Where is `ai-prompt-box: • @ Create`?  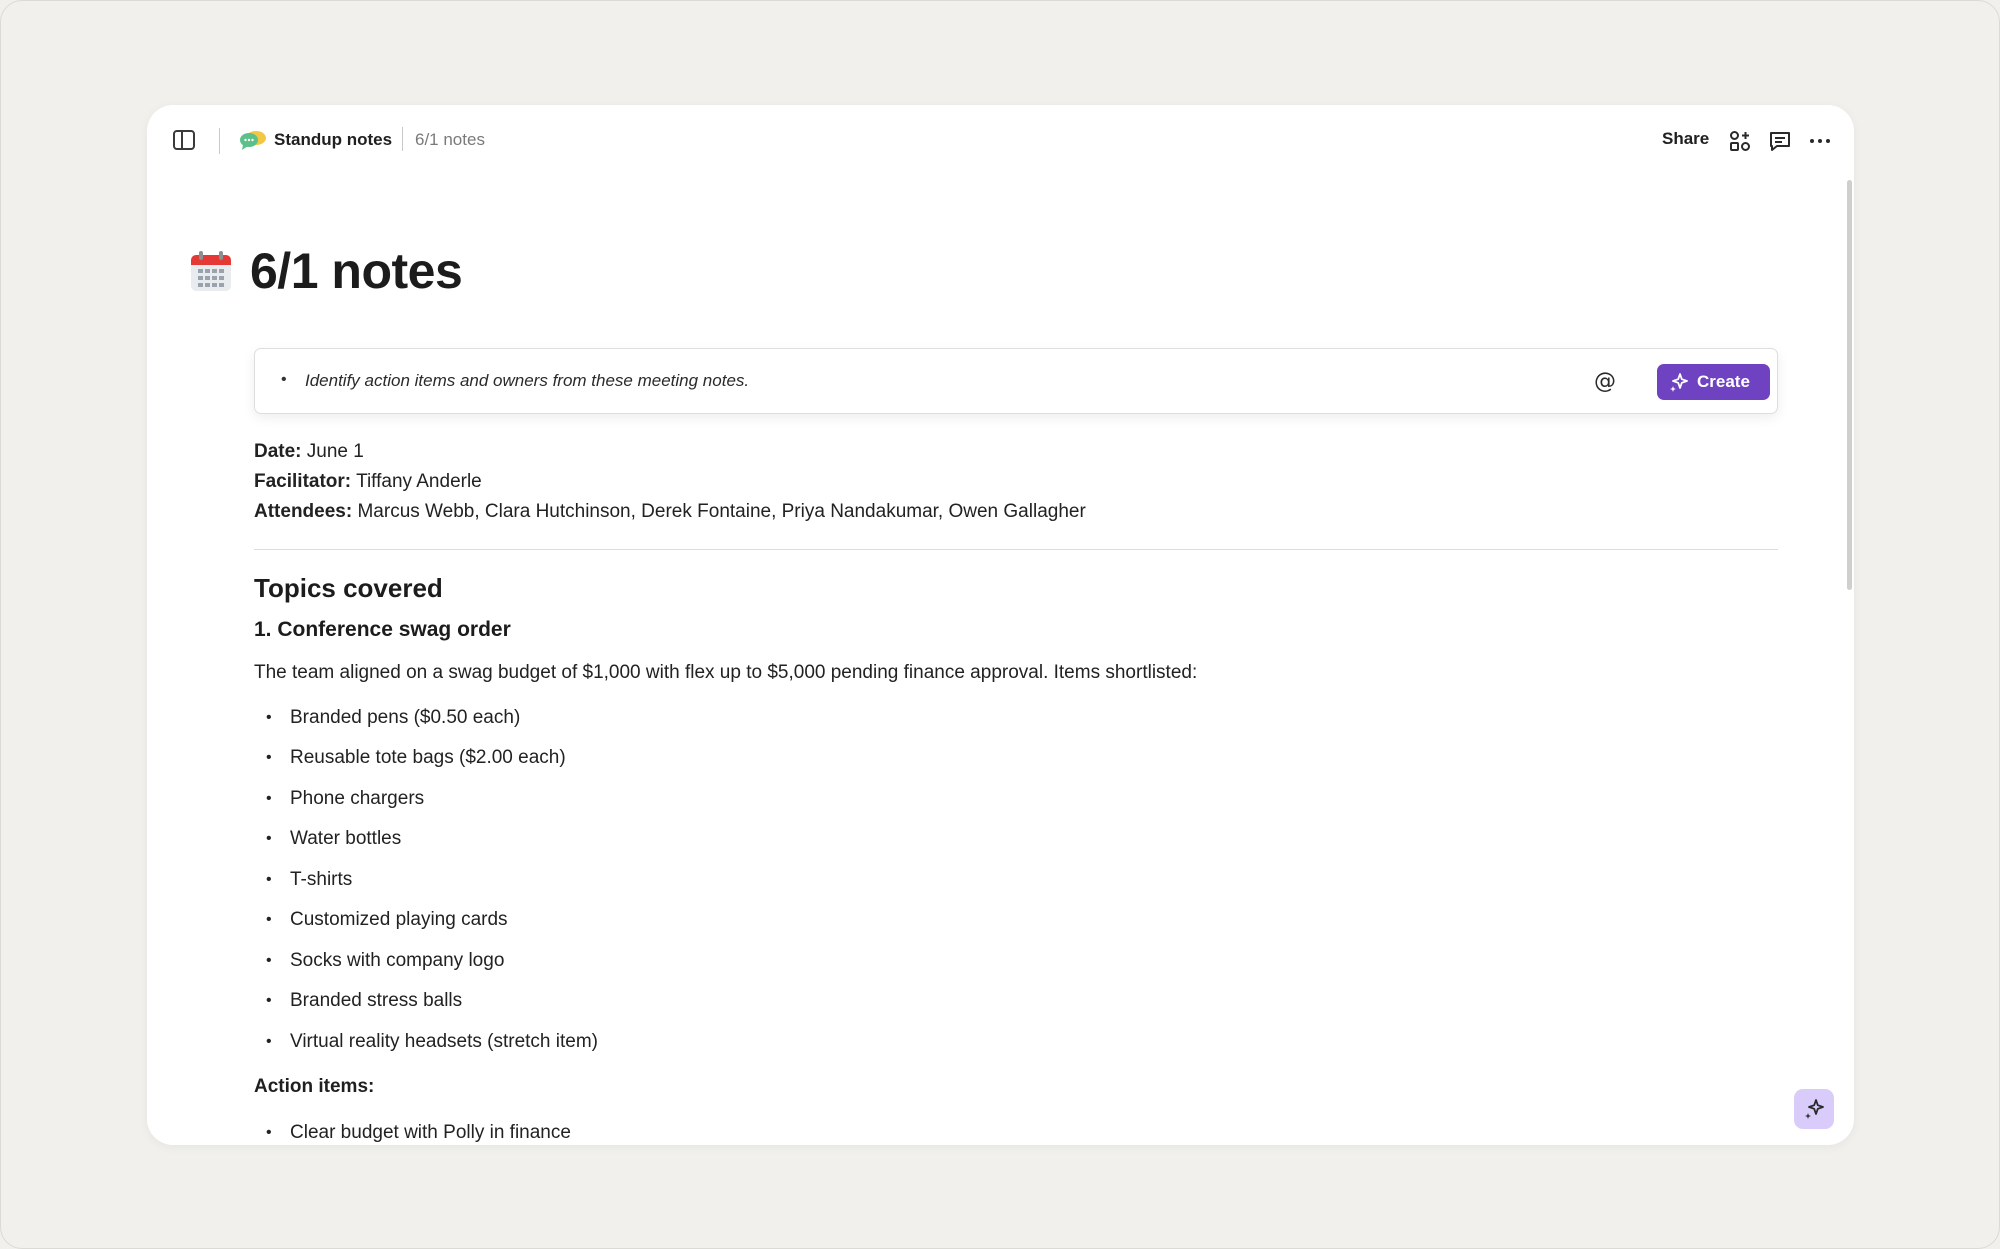
ai-prompt-box: • @ Create is located at coordinates (1016, 381).